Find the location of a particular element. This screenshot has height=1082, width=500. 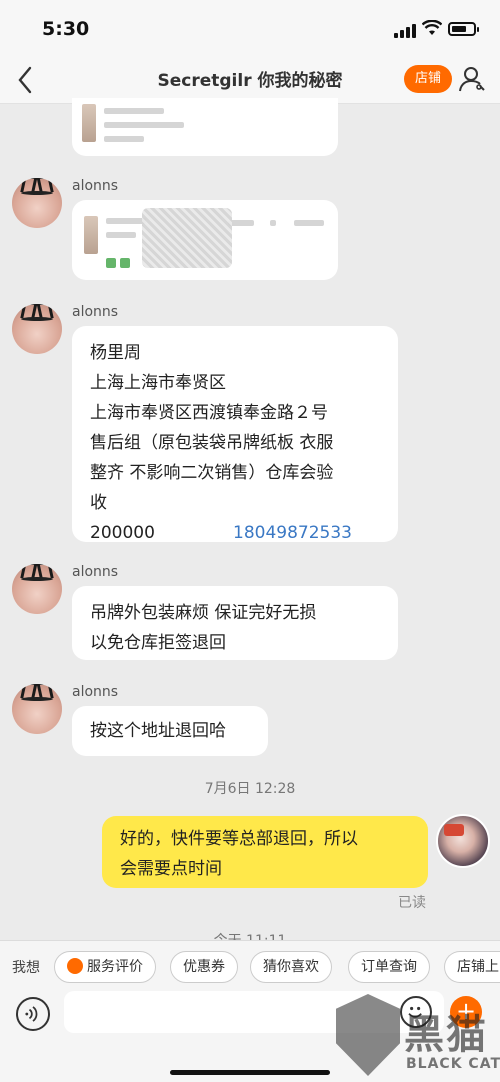

chip-shop: 店铺上 is located at coordinates (472, 967).